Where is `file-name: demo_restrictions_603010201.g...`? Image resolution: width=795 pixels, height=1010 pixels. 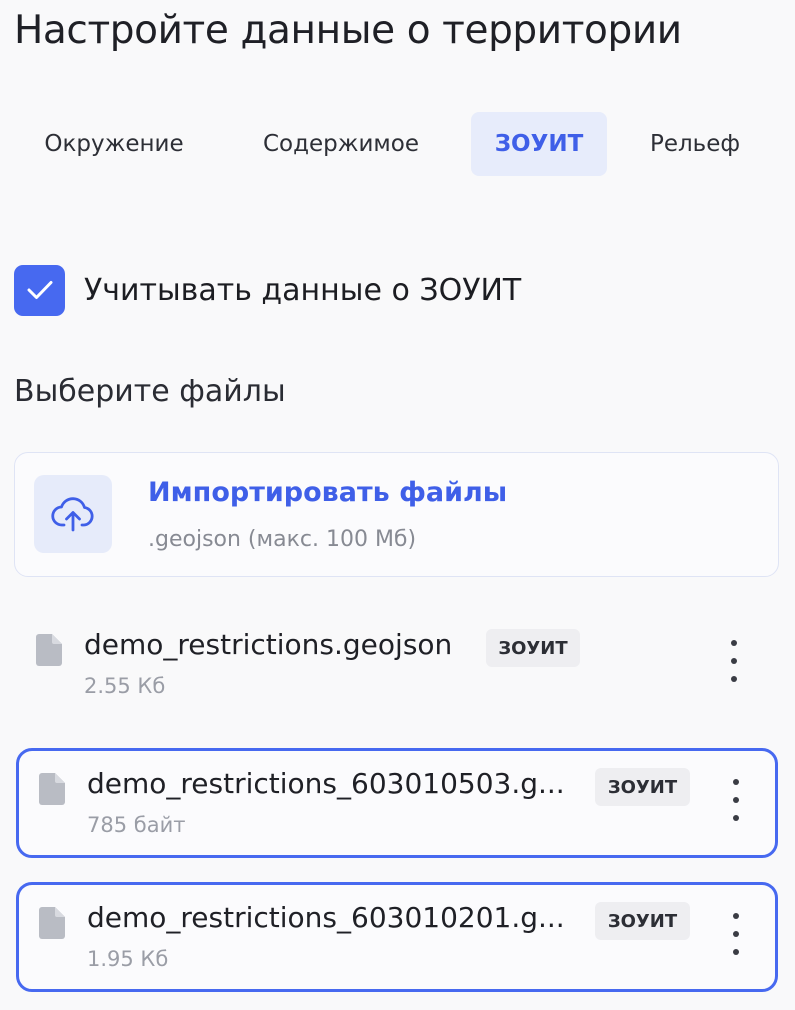 file-name: demo_restrictions_603010201.g... is located at coordinates (326, 917).